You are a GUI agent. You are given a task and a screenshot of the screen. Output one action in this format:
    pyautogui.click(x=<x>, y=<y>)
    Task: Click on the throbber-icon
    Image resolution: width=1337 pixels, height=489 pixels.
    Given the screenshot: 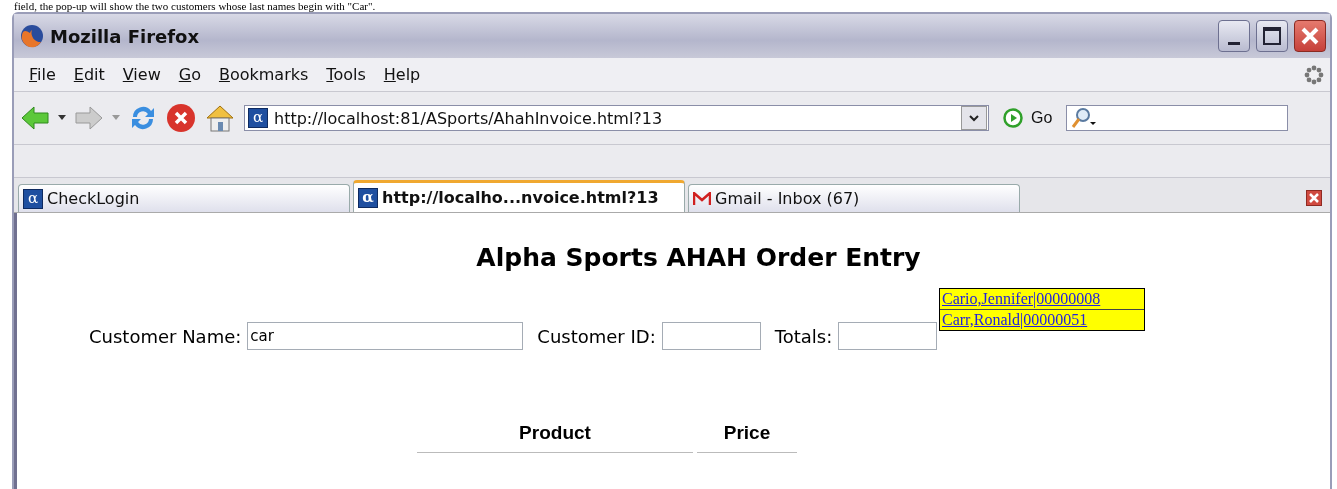 What is the action you would take?
    pyautogui.click(x=1314, y=74)
    